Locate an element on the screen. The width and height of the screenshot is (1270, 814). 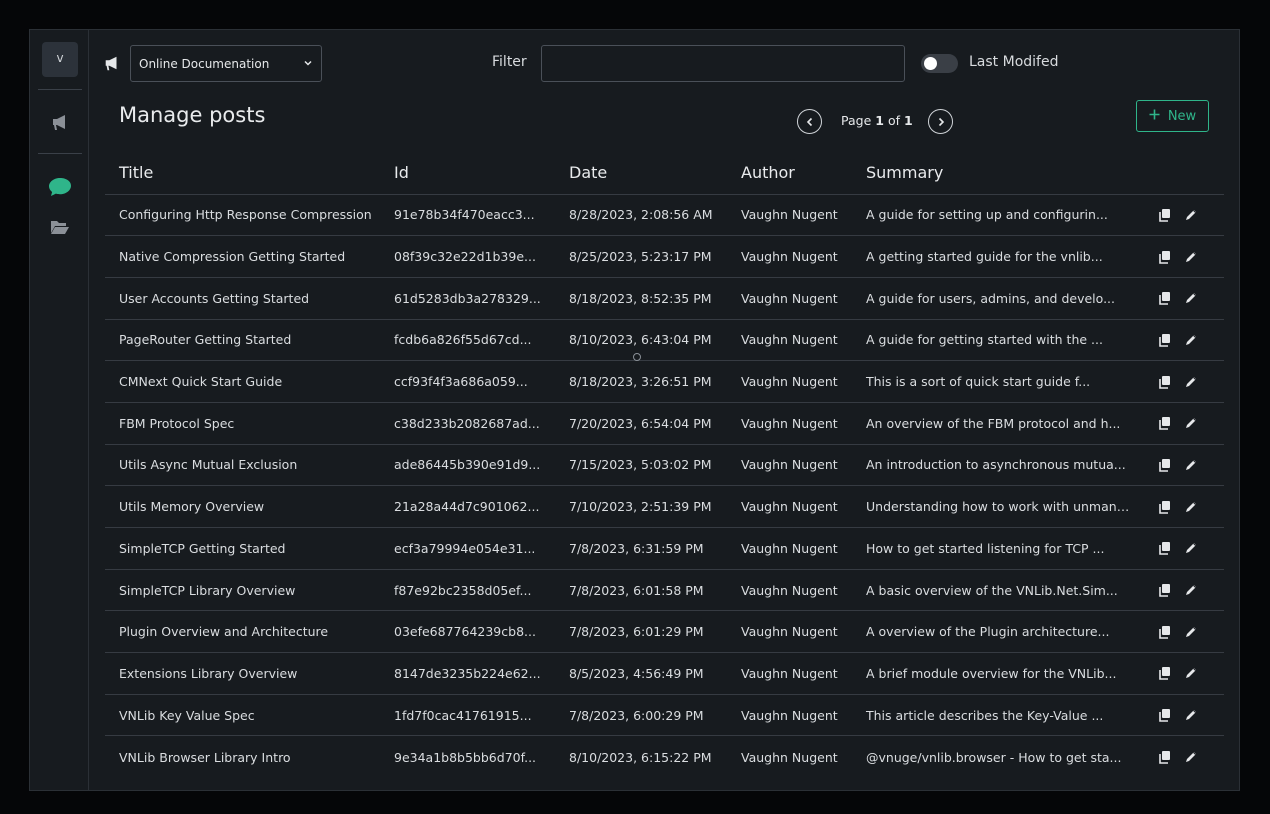
filter-input is located at coordinates (723, 63).